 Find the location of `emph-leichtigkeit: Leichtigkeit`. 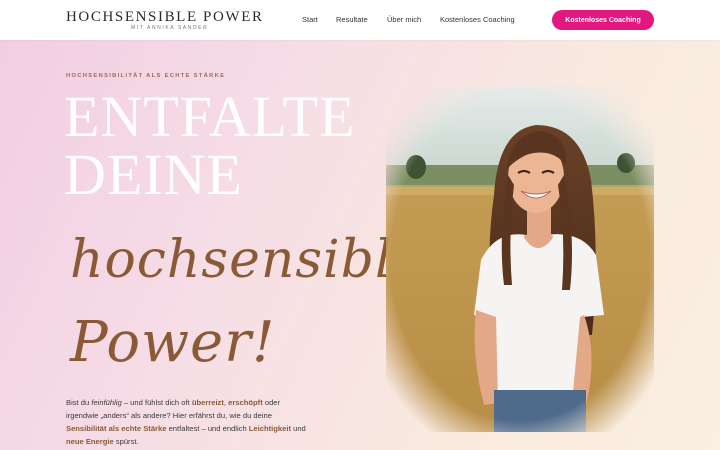

emph-leichtigkeit: Leichtigkeit is located at coordinates (269, 428).